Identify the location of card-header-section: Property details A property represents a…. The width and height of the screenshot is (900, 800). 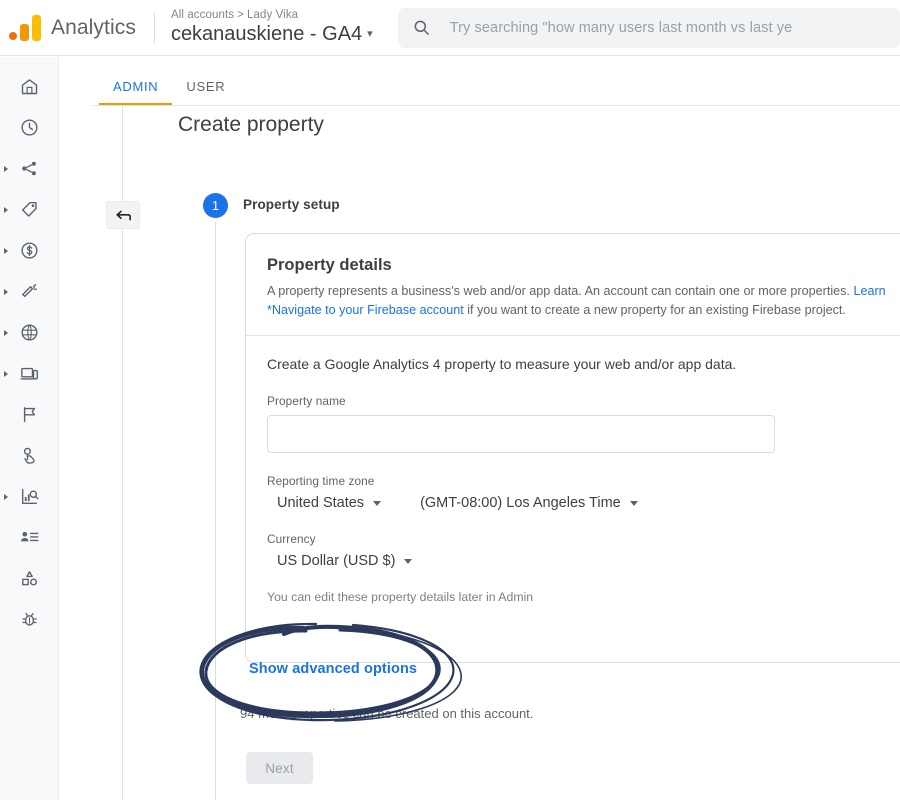
(573, 284).